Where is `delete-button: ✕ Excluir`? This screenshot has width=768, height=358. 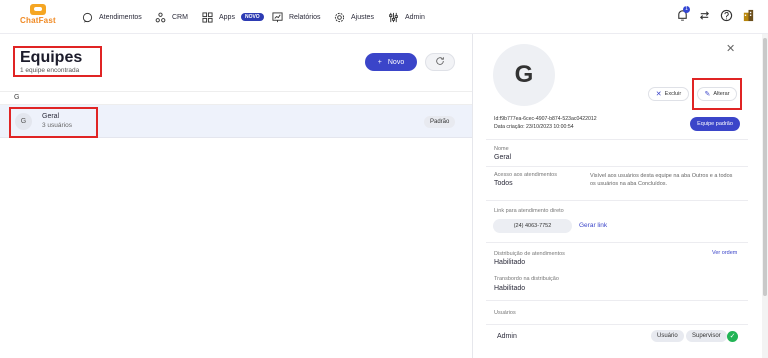 delete-button: ✕ Excluir is located at coordinates (668, 94).